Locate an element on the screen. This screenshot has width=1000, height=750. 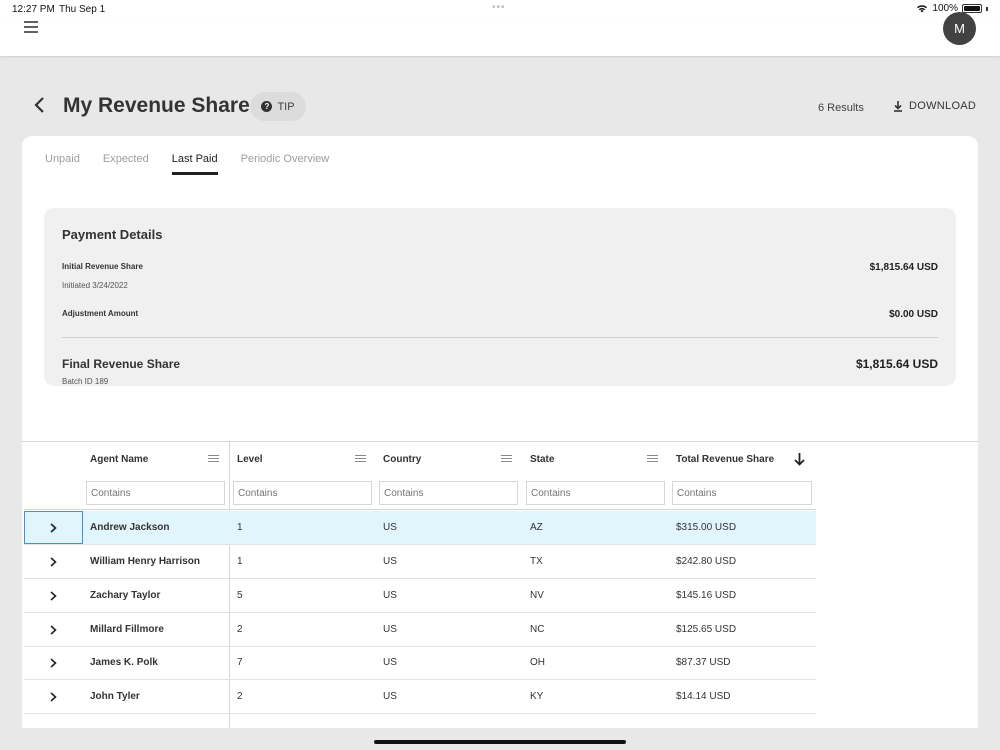
column-header-country: Country is located at coordinates (402, 459).